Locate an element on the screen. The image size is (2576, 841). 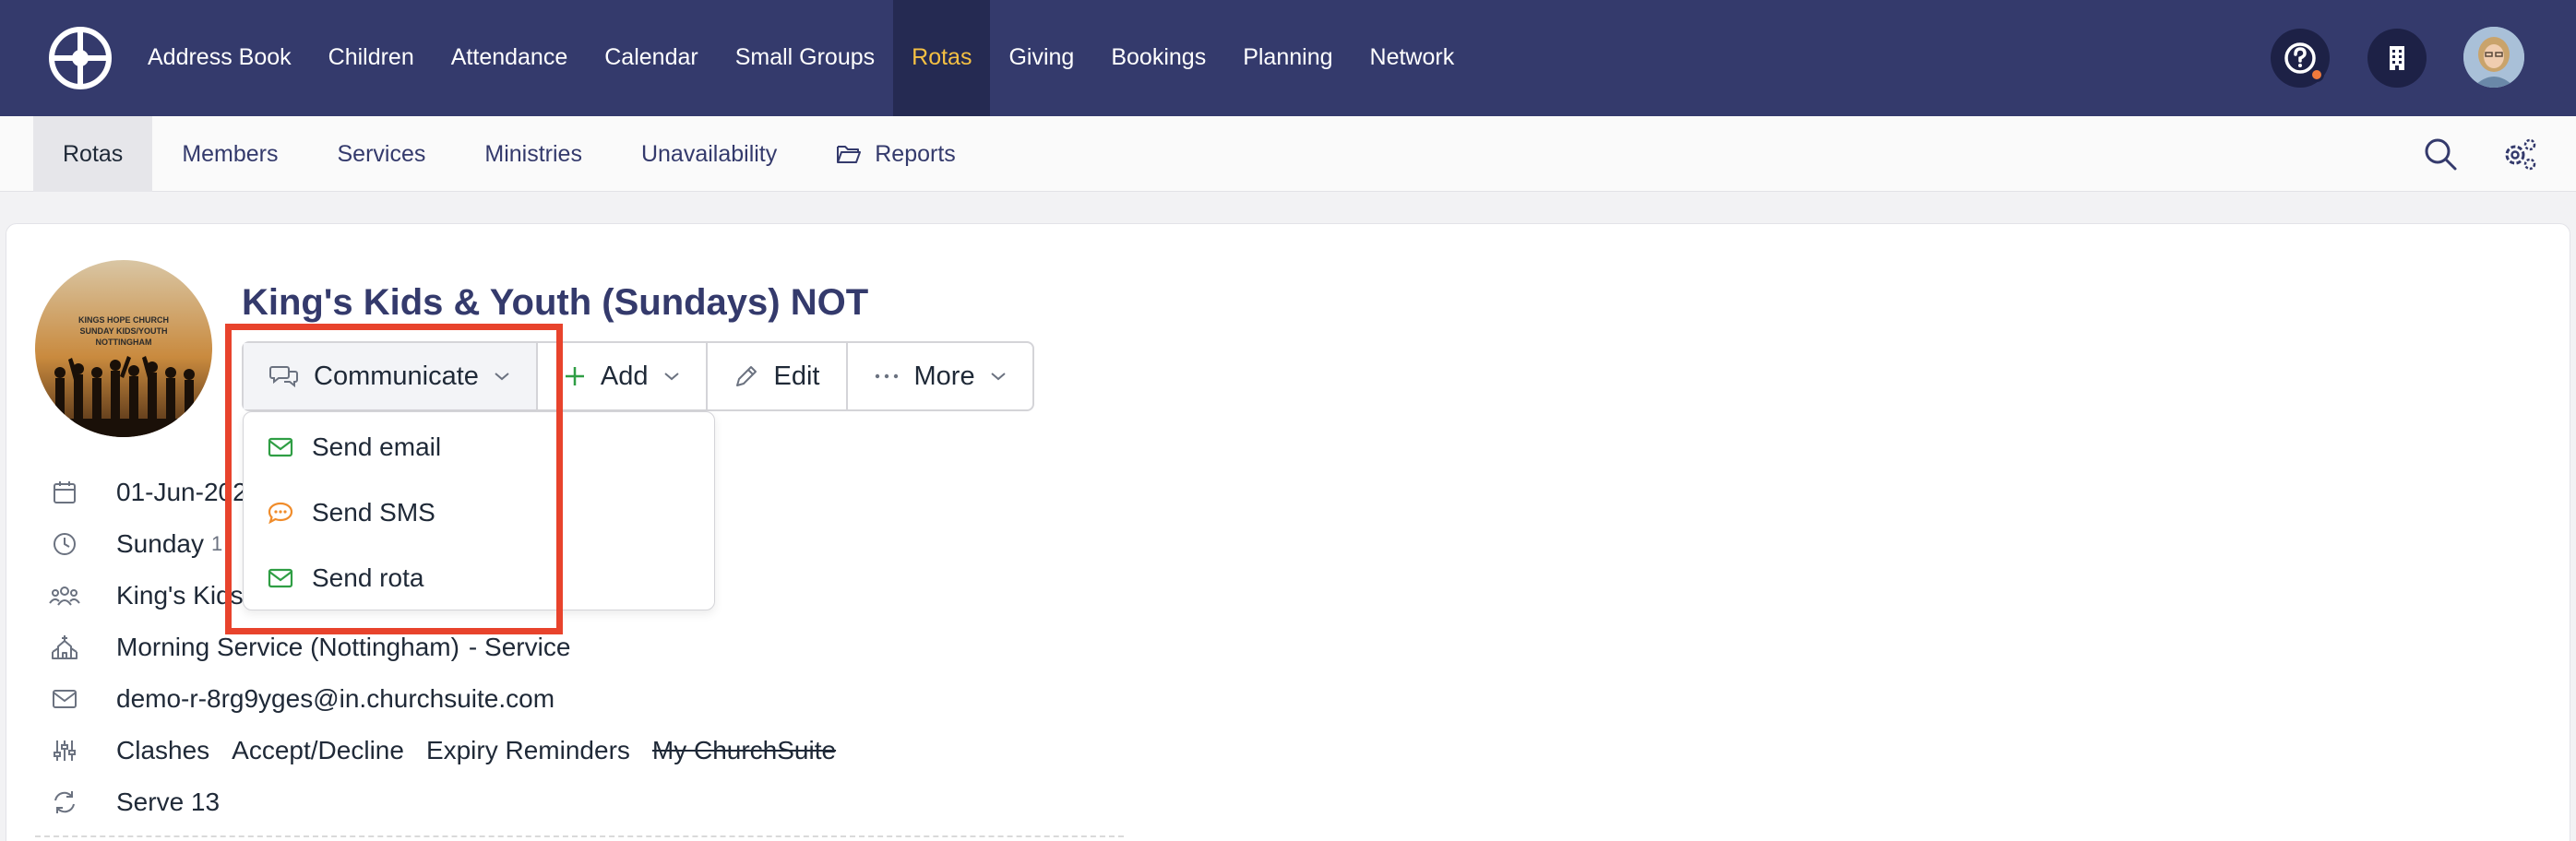
nav-small-groups: Small Groups is located at coordinates (805, 58).